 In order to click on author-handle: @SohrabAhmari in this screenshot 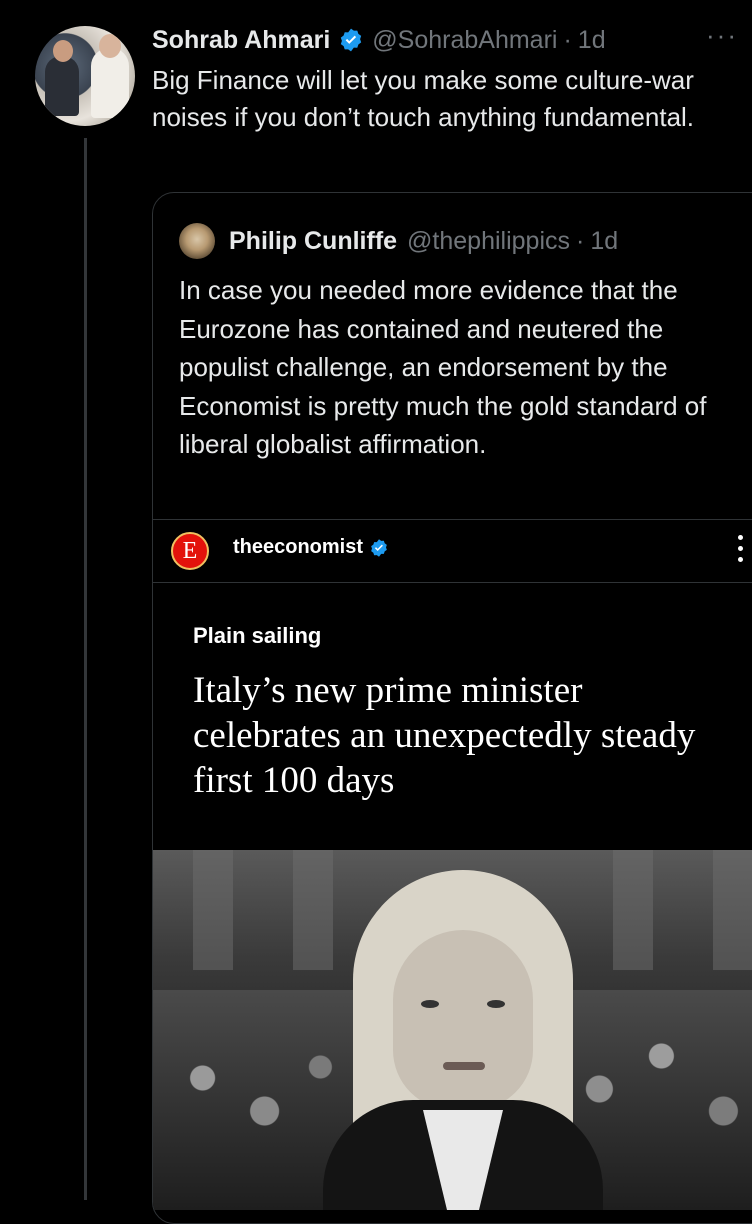, I will do `click(464, 40)`.